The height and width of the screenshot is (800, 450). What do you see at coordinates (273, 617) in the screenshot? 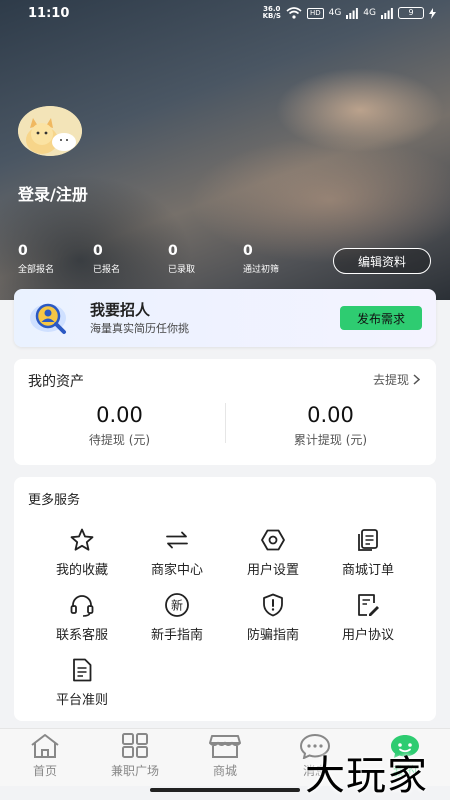
I see `service-anti-fraud-guide: 防骗指南` at bounding box center [273, 617].